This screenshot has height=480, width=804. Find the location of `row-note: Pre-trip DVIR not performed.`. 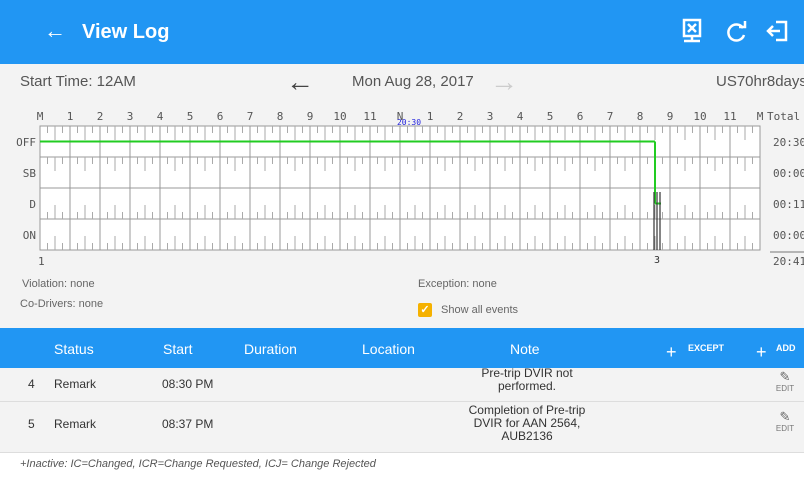

row-note: Pre-trip DVIR not performed. is located at coordinates (527, 379).